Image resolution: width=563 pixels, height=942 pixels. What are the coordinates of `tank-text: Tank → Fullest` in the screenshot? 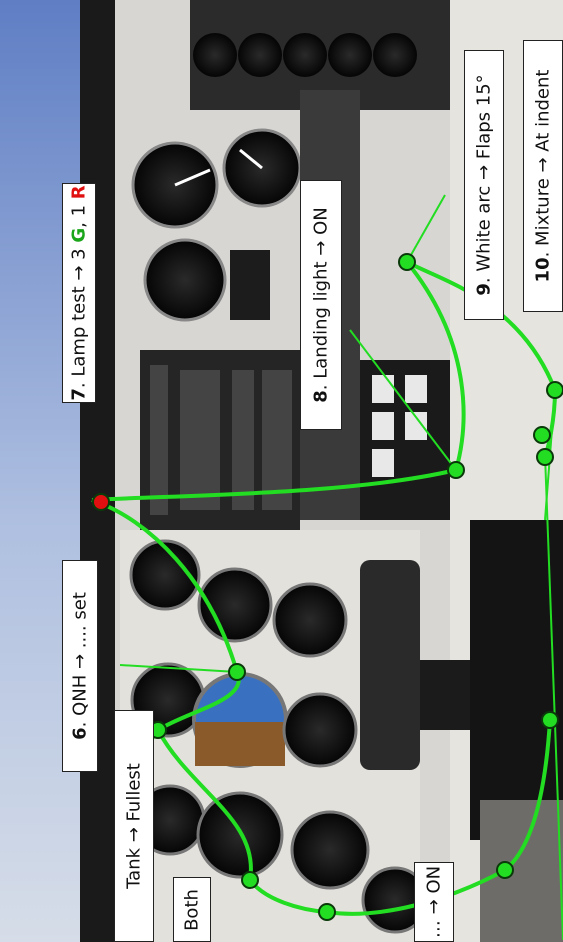 It's located at (134, 826).